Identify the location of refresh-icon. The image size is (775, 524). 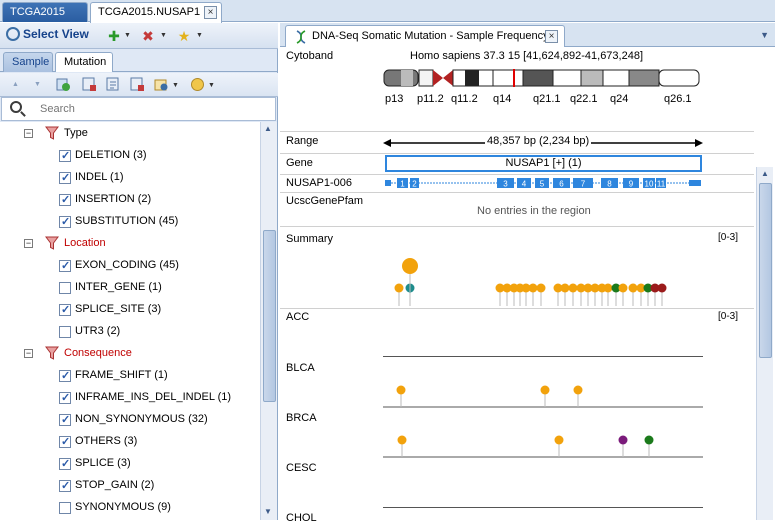
(63, 84).